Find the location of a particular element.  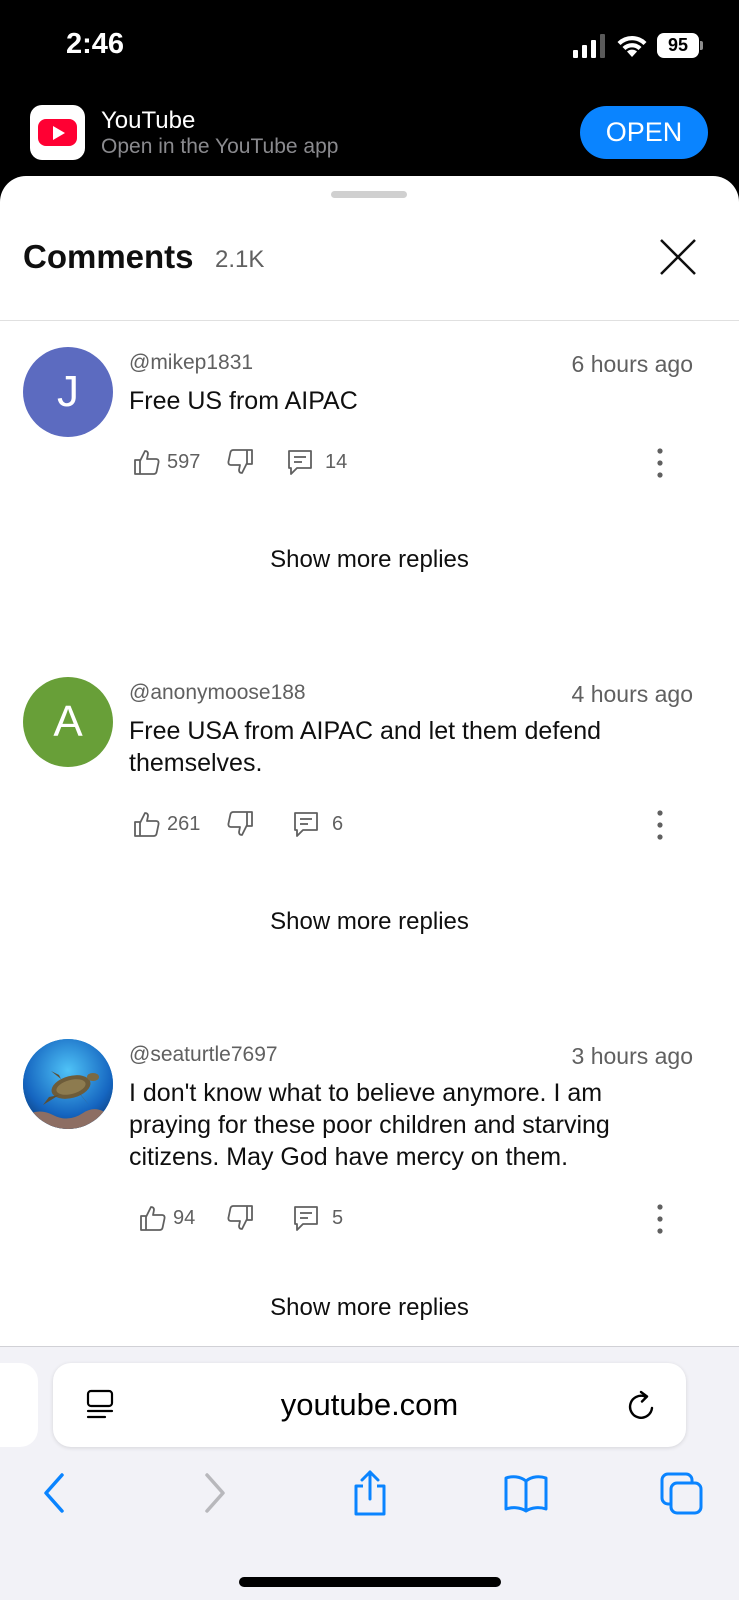

reply-count: 14 is located at coordinates (336, 462).